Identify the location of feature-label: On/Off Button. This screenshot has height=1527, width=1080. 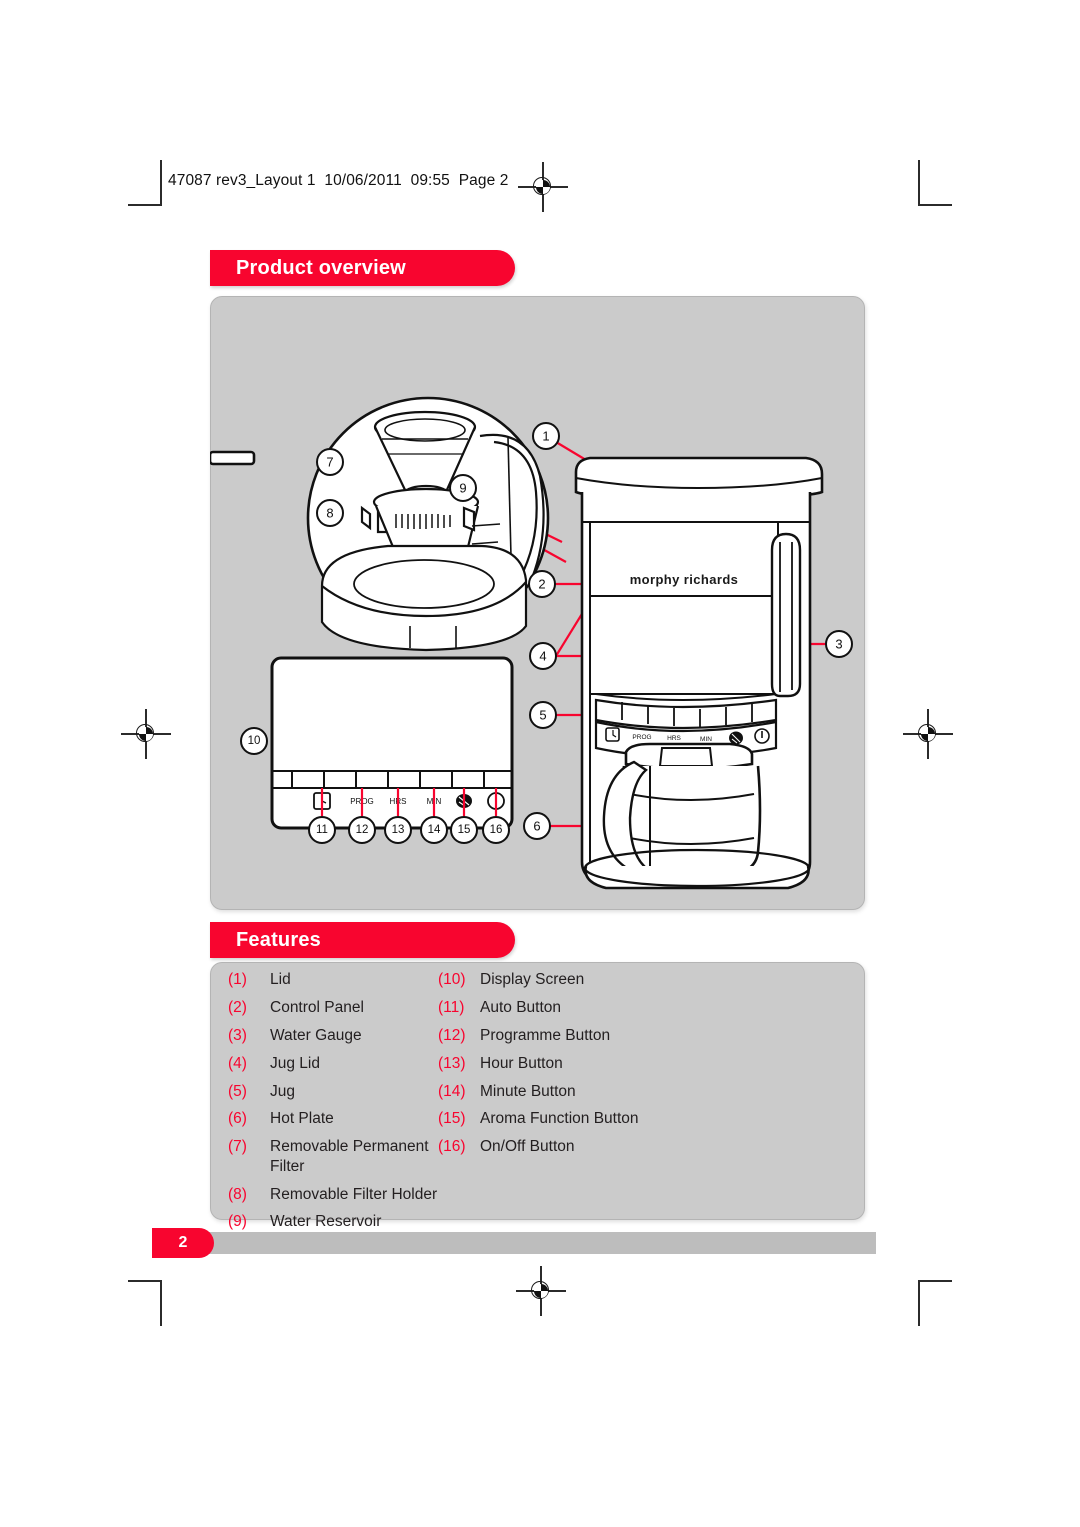
(527, 1147).